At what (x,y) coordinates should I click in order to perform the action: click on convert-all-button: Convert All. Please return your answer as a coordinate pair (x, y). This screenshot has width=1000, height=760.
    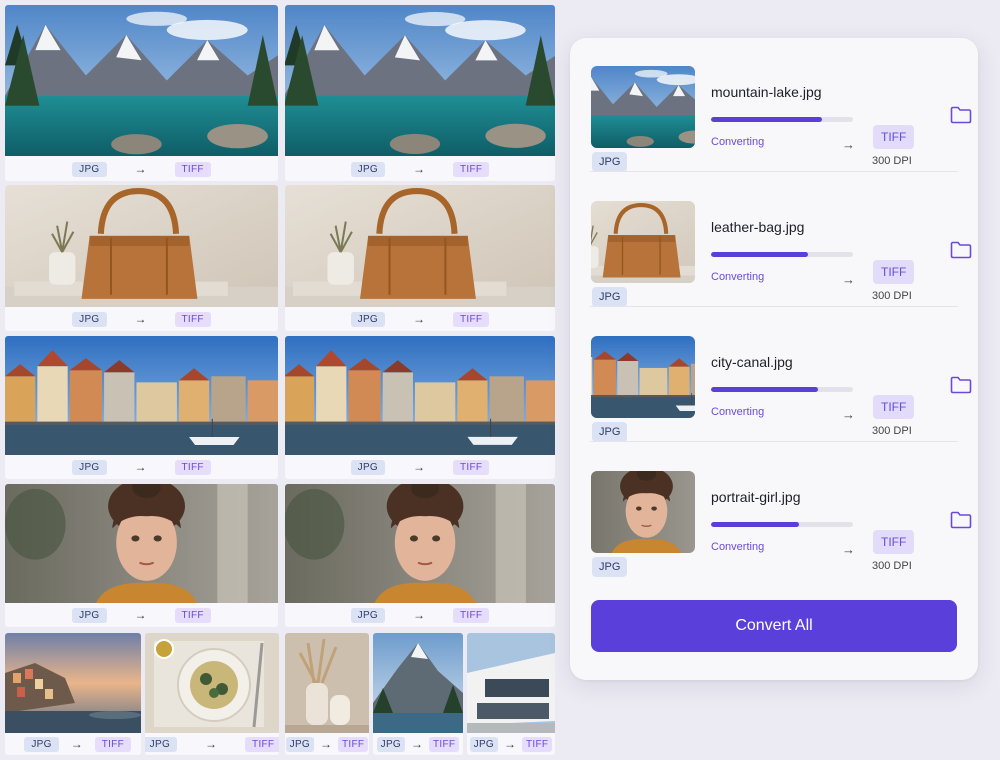
    Looking at the image, I should click on (774, 626).